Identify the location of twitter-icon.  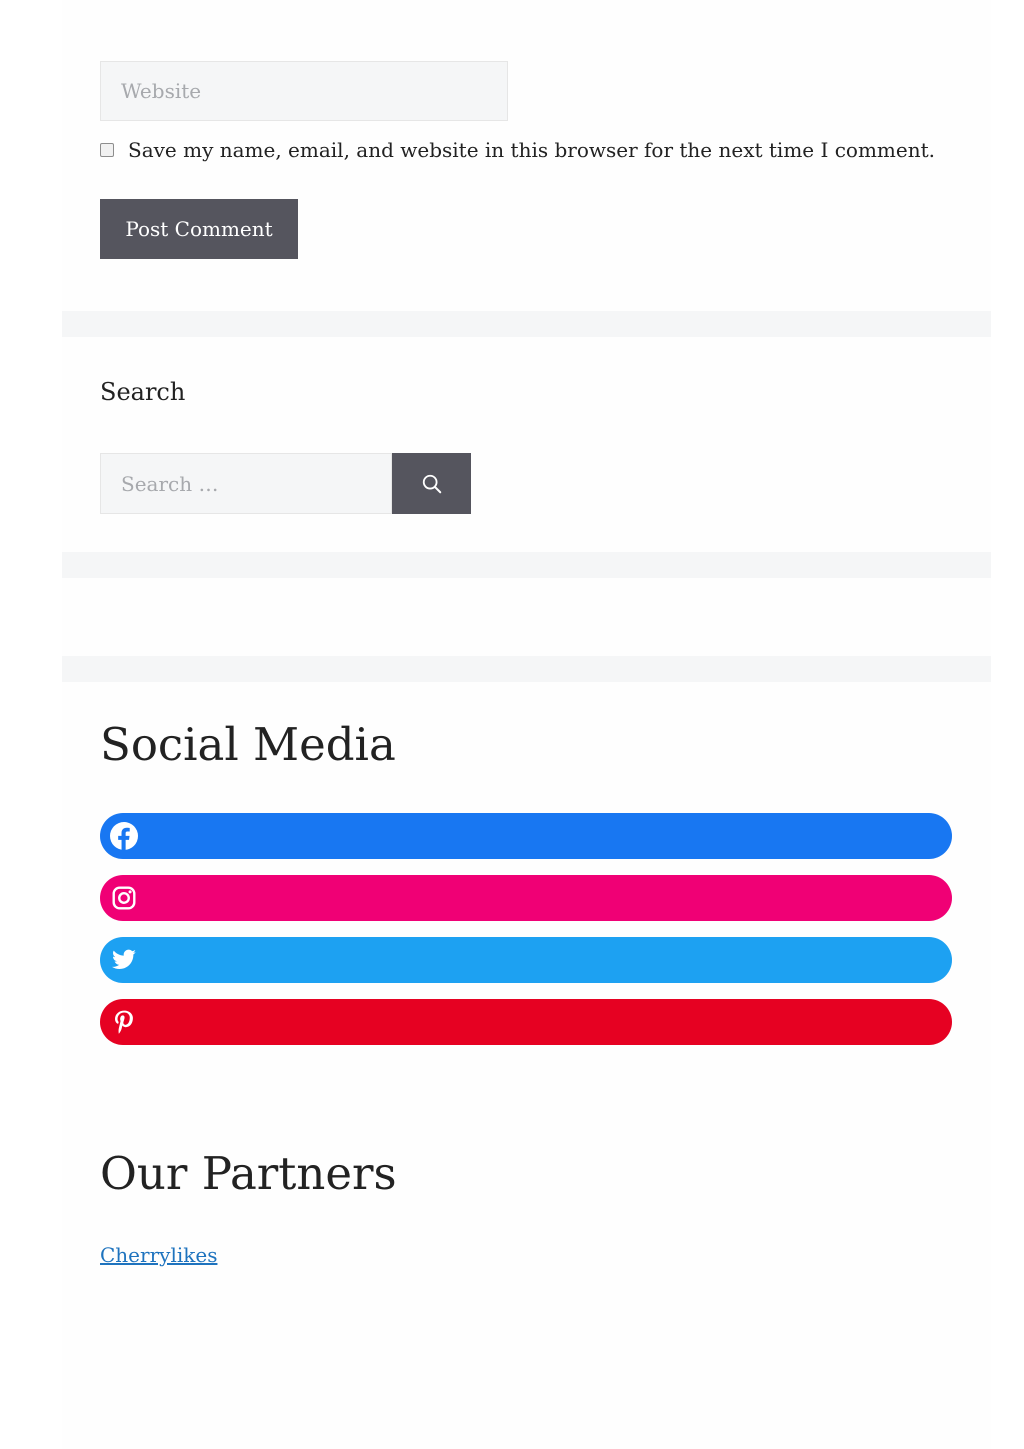
(124, 959).